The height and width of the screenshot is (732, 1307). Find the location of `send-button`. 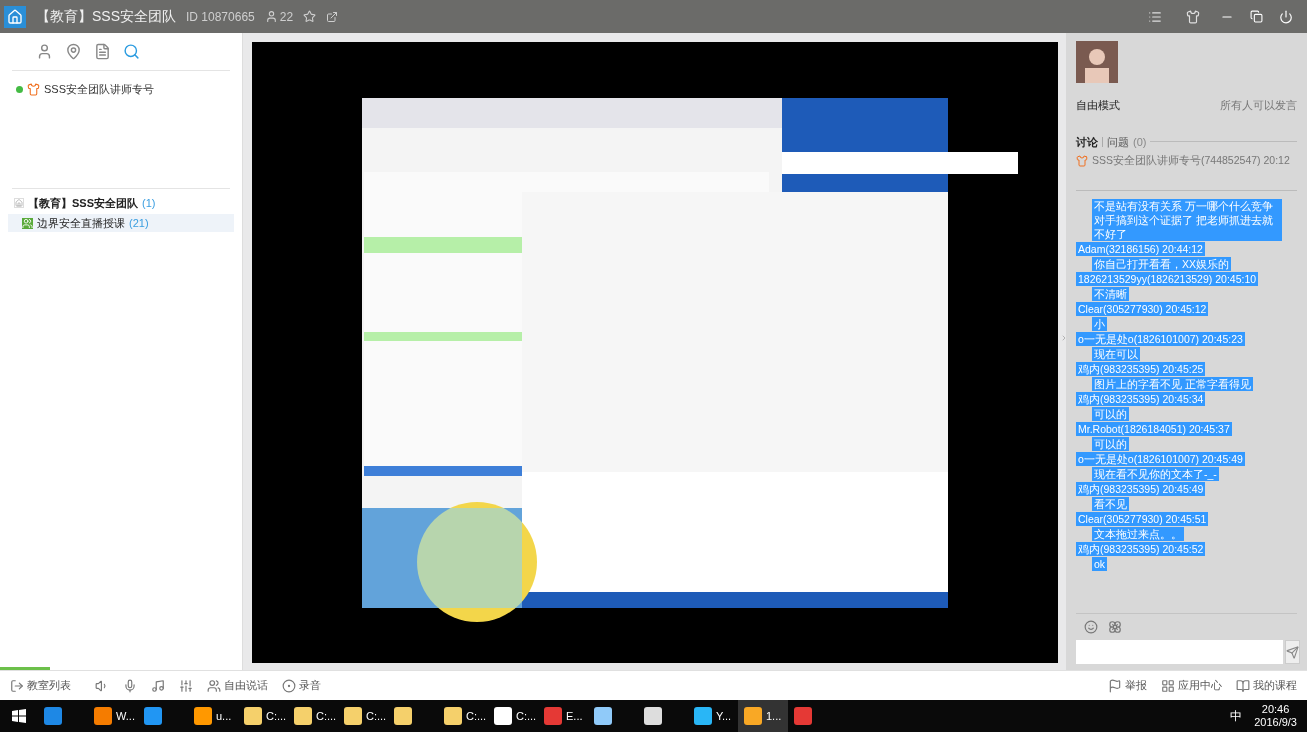

send-button is located at coordinates (1292, 652).